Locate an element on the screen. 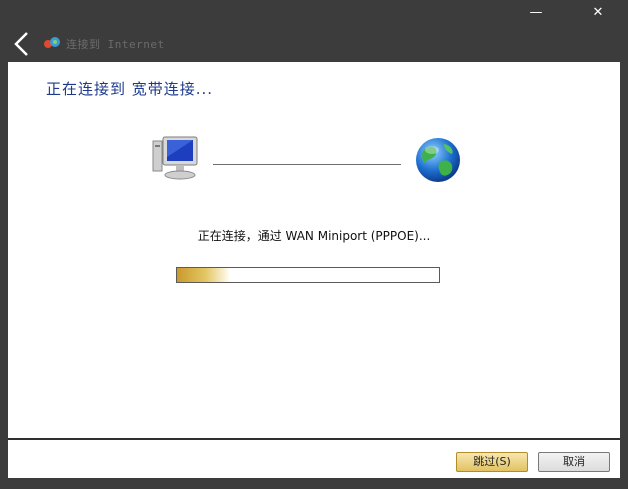 The width and height of the screenshot is (628, 489). cancel-button: 取消 is located at coordinates (574, 462).